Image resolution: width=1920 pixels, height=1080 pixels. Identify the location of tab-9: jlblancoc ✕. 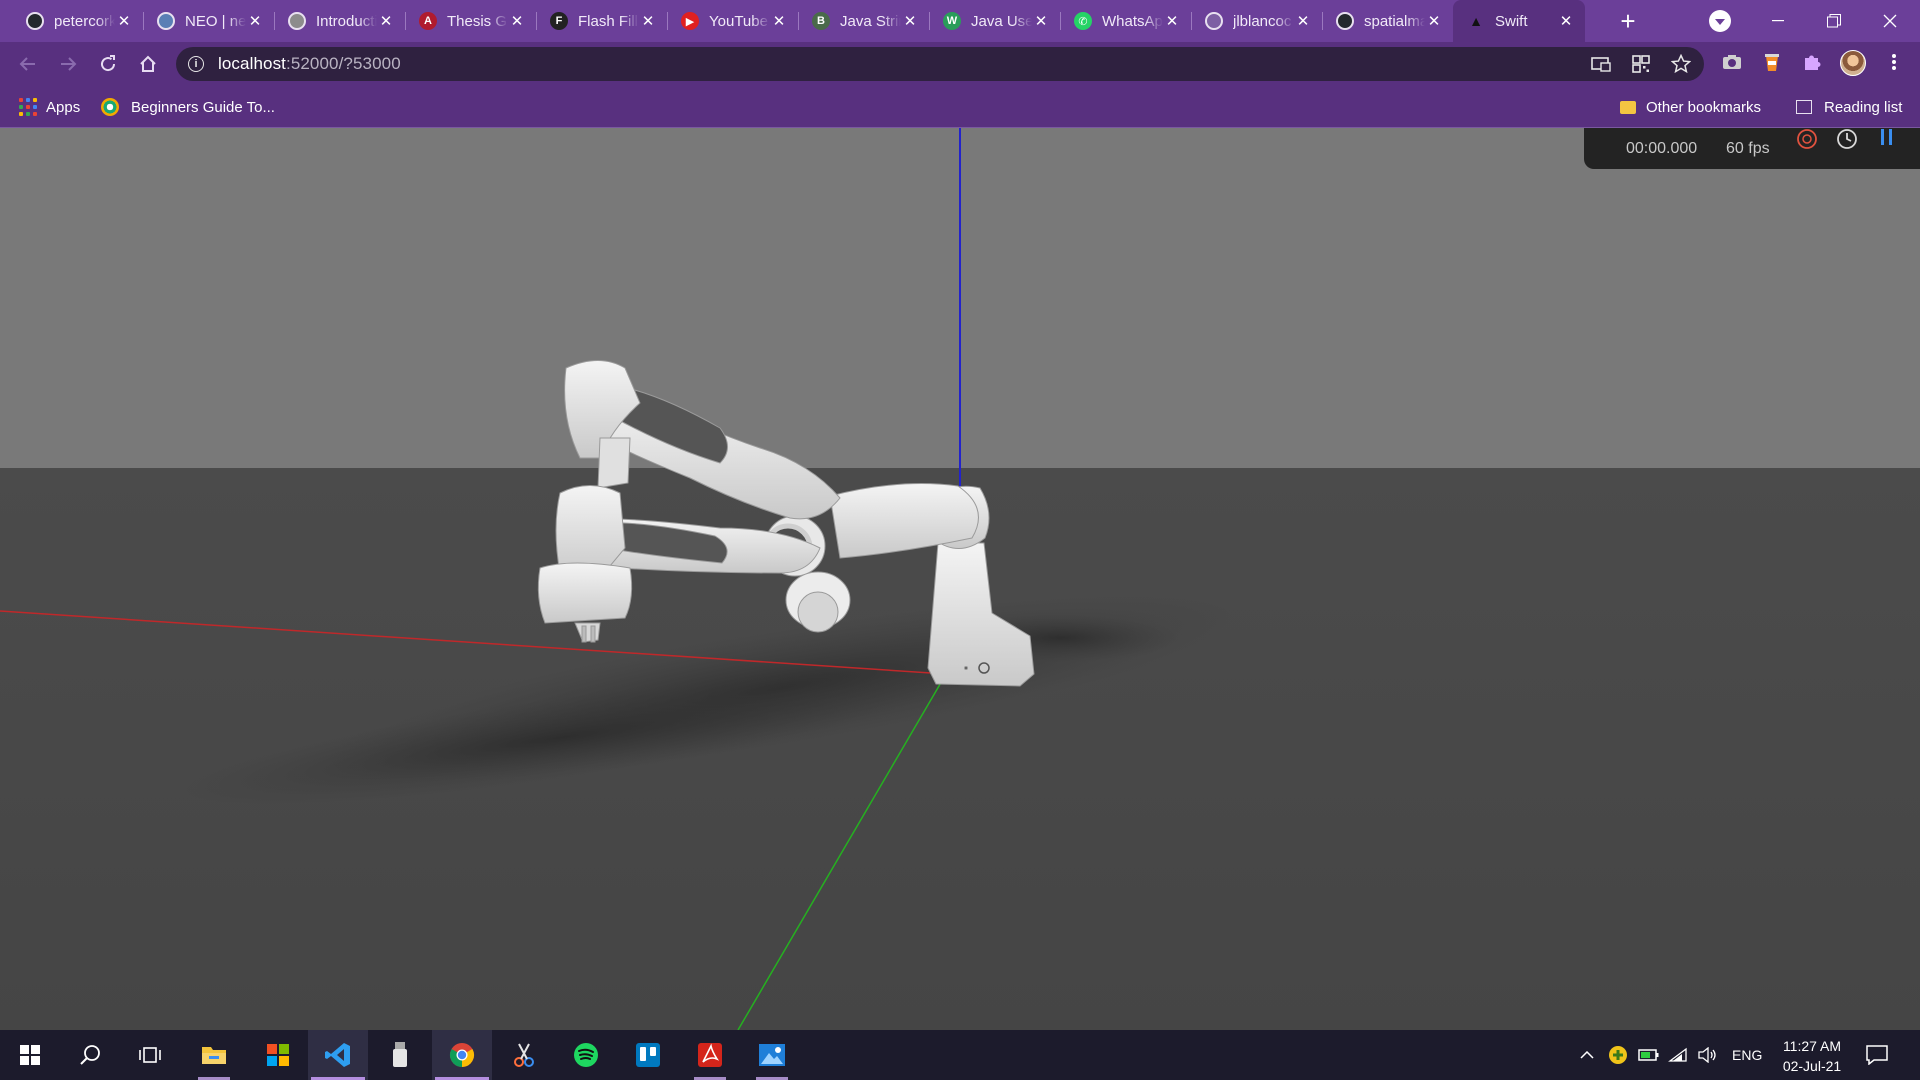
(1256, 21).